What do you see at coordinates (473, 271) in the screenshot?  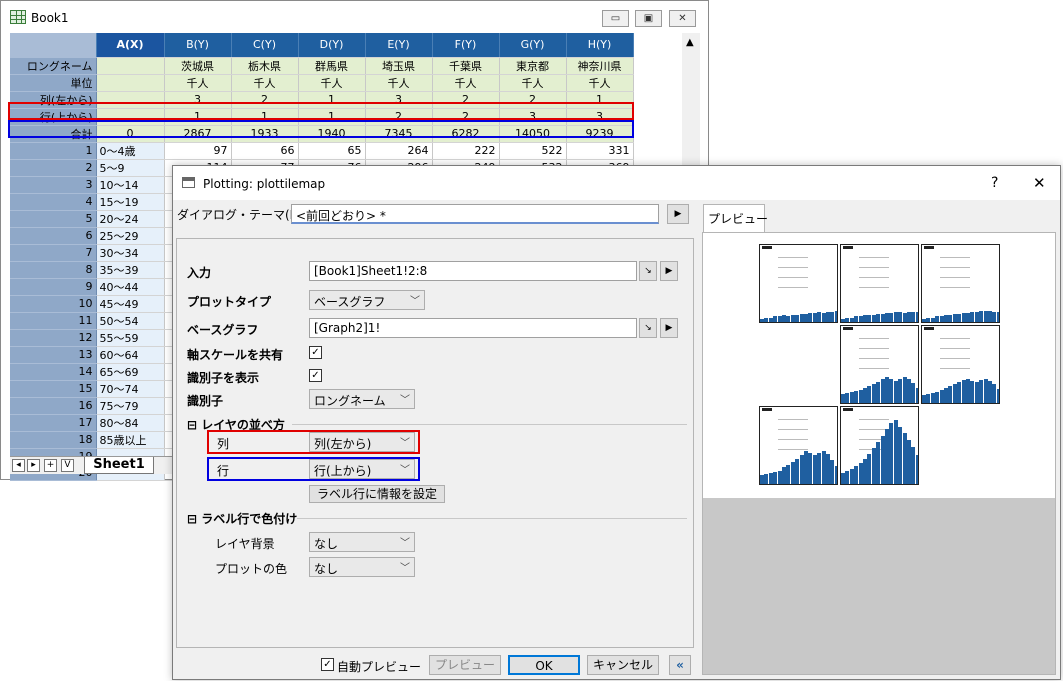 I see `input-field: [Book1]Sheet1!2:8` at bounding box center [473, 271].